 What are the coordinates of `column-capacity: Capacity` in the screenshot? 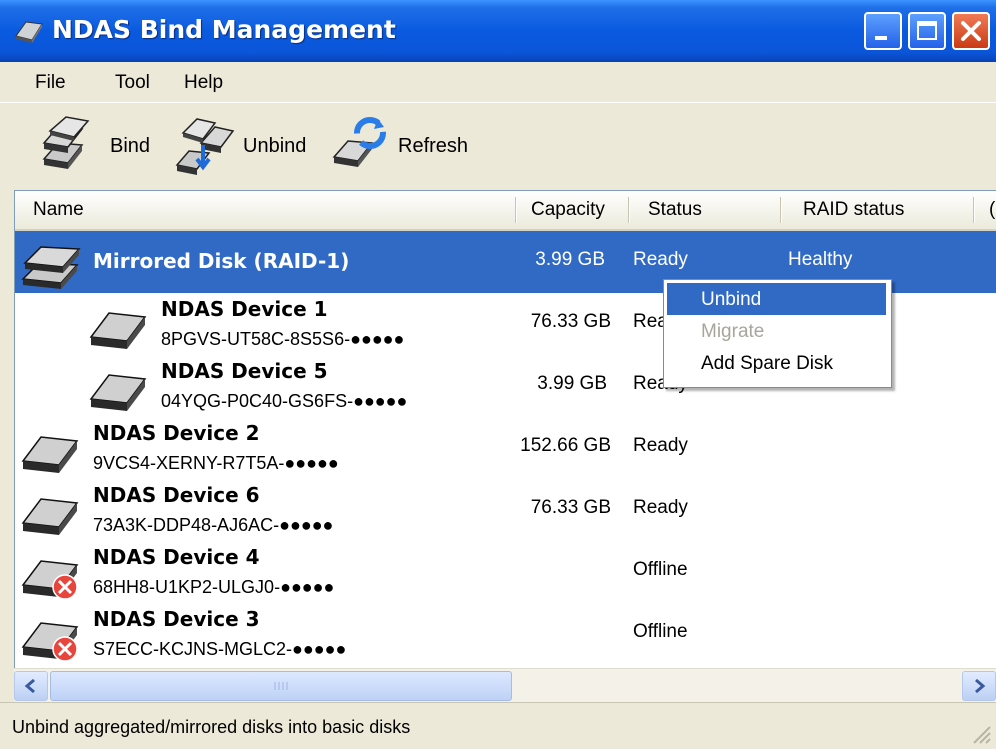 It's located at (568, 210).